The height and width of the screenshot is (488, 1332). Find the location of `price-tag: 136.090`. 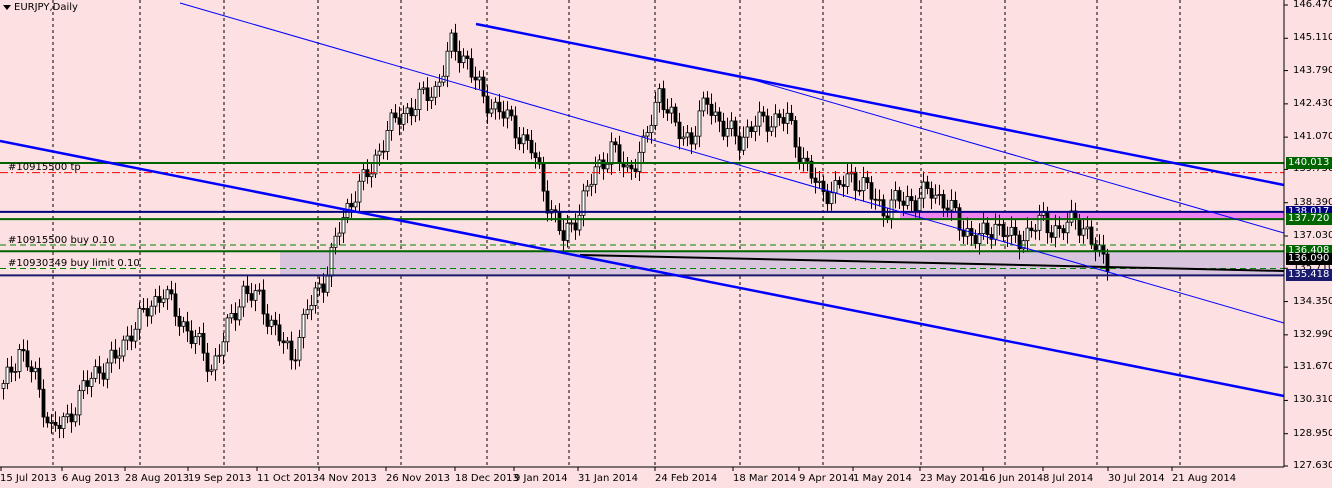

price-tag: 136.090 is located at coordinates (1309, 258).